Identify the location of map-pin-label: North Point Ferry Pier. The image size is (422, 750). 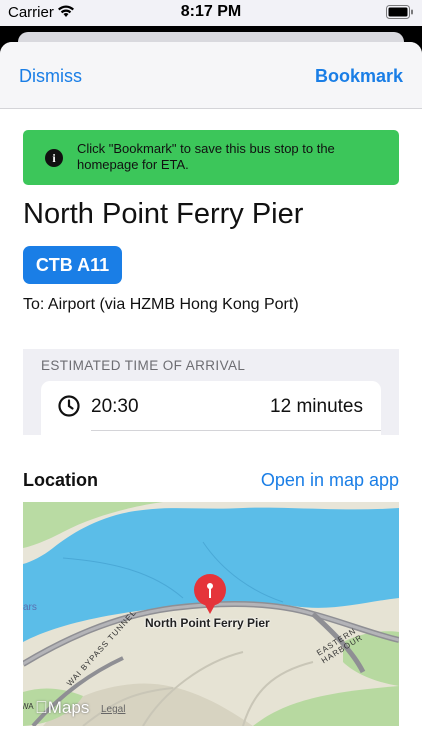
(207, 623).